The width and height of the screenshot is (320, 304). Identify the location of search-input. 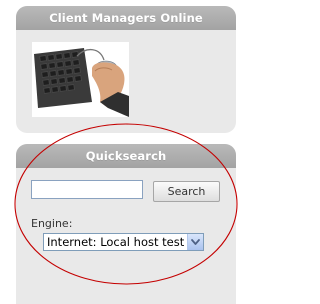
(87, 189).